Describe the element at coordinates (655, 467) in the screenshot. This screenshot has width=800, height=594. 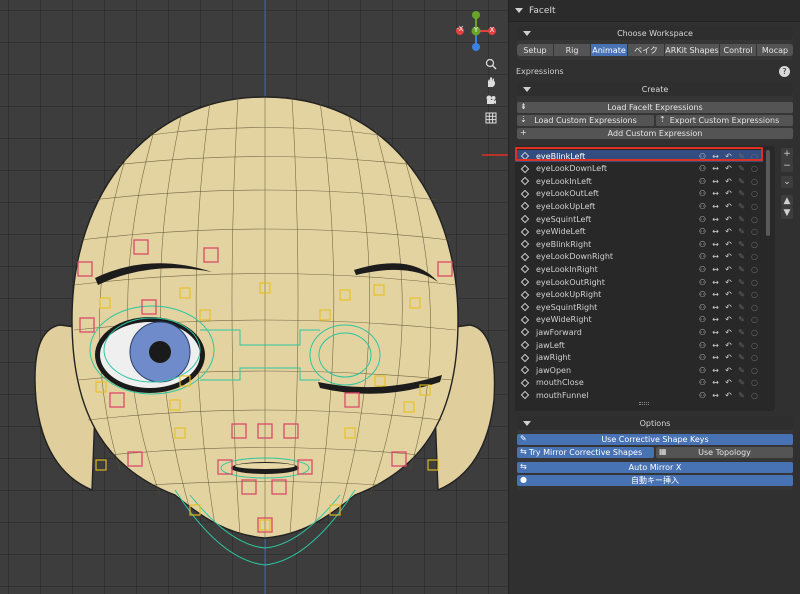
I see `auto-mirror-x-toggle: ⇆ Auto Mirror X` at that location.